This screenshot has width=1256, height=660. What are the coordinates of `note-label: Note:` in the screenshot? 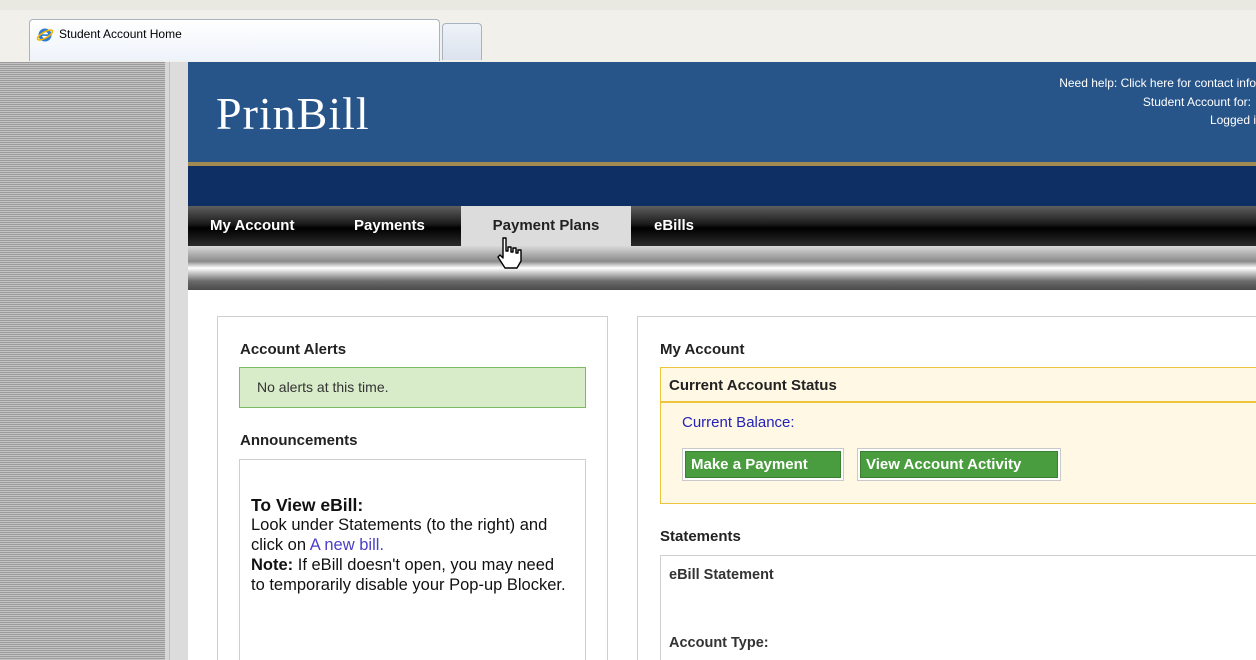 It's located at (272, 565).